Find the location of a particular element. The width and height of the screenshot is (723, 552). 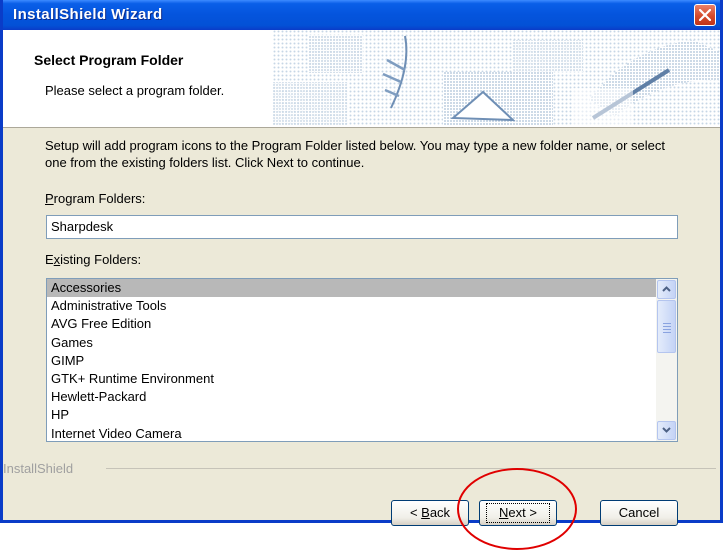

program-folders-label: Program Folders: is located at coordinates (95, 198).